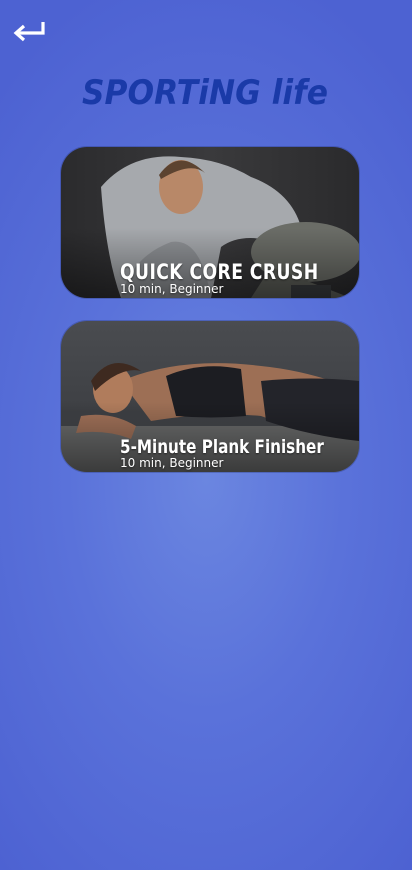 The image size is (412, 870). Describe the element at coordinates (210, 396) in the screenshot. I see `workout-card-plank-finisher: 5-Minute Plank Finisher 10 min, Beginner` at that location.